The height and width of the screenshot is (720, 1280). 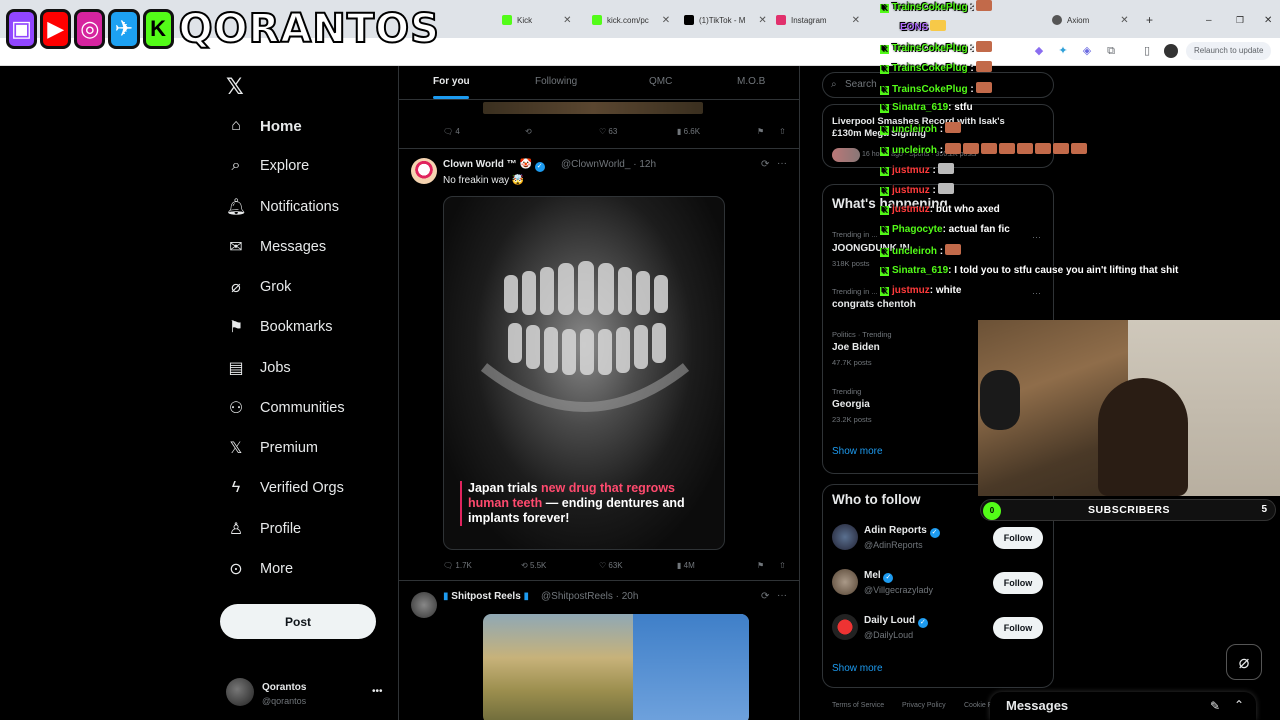 I want to click on reply-button: 🗨︎ 1.7K, so click(x=457, y=565).